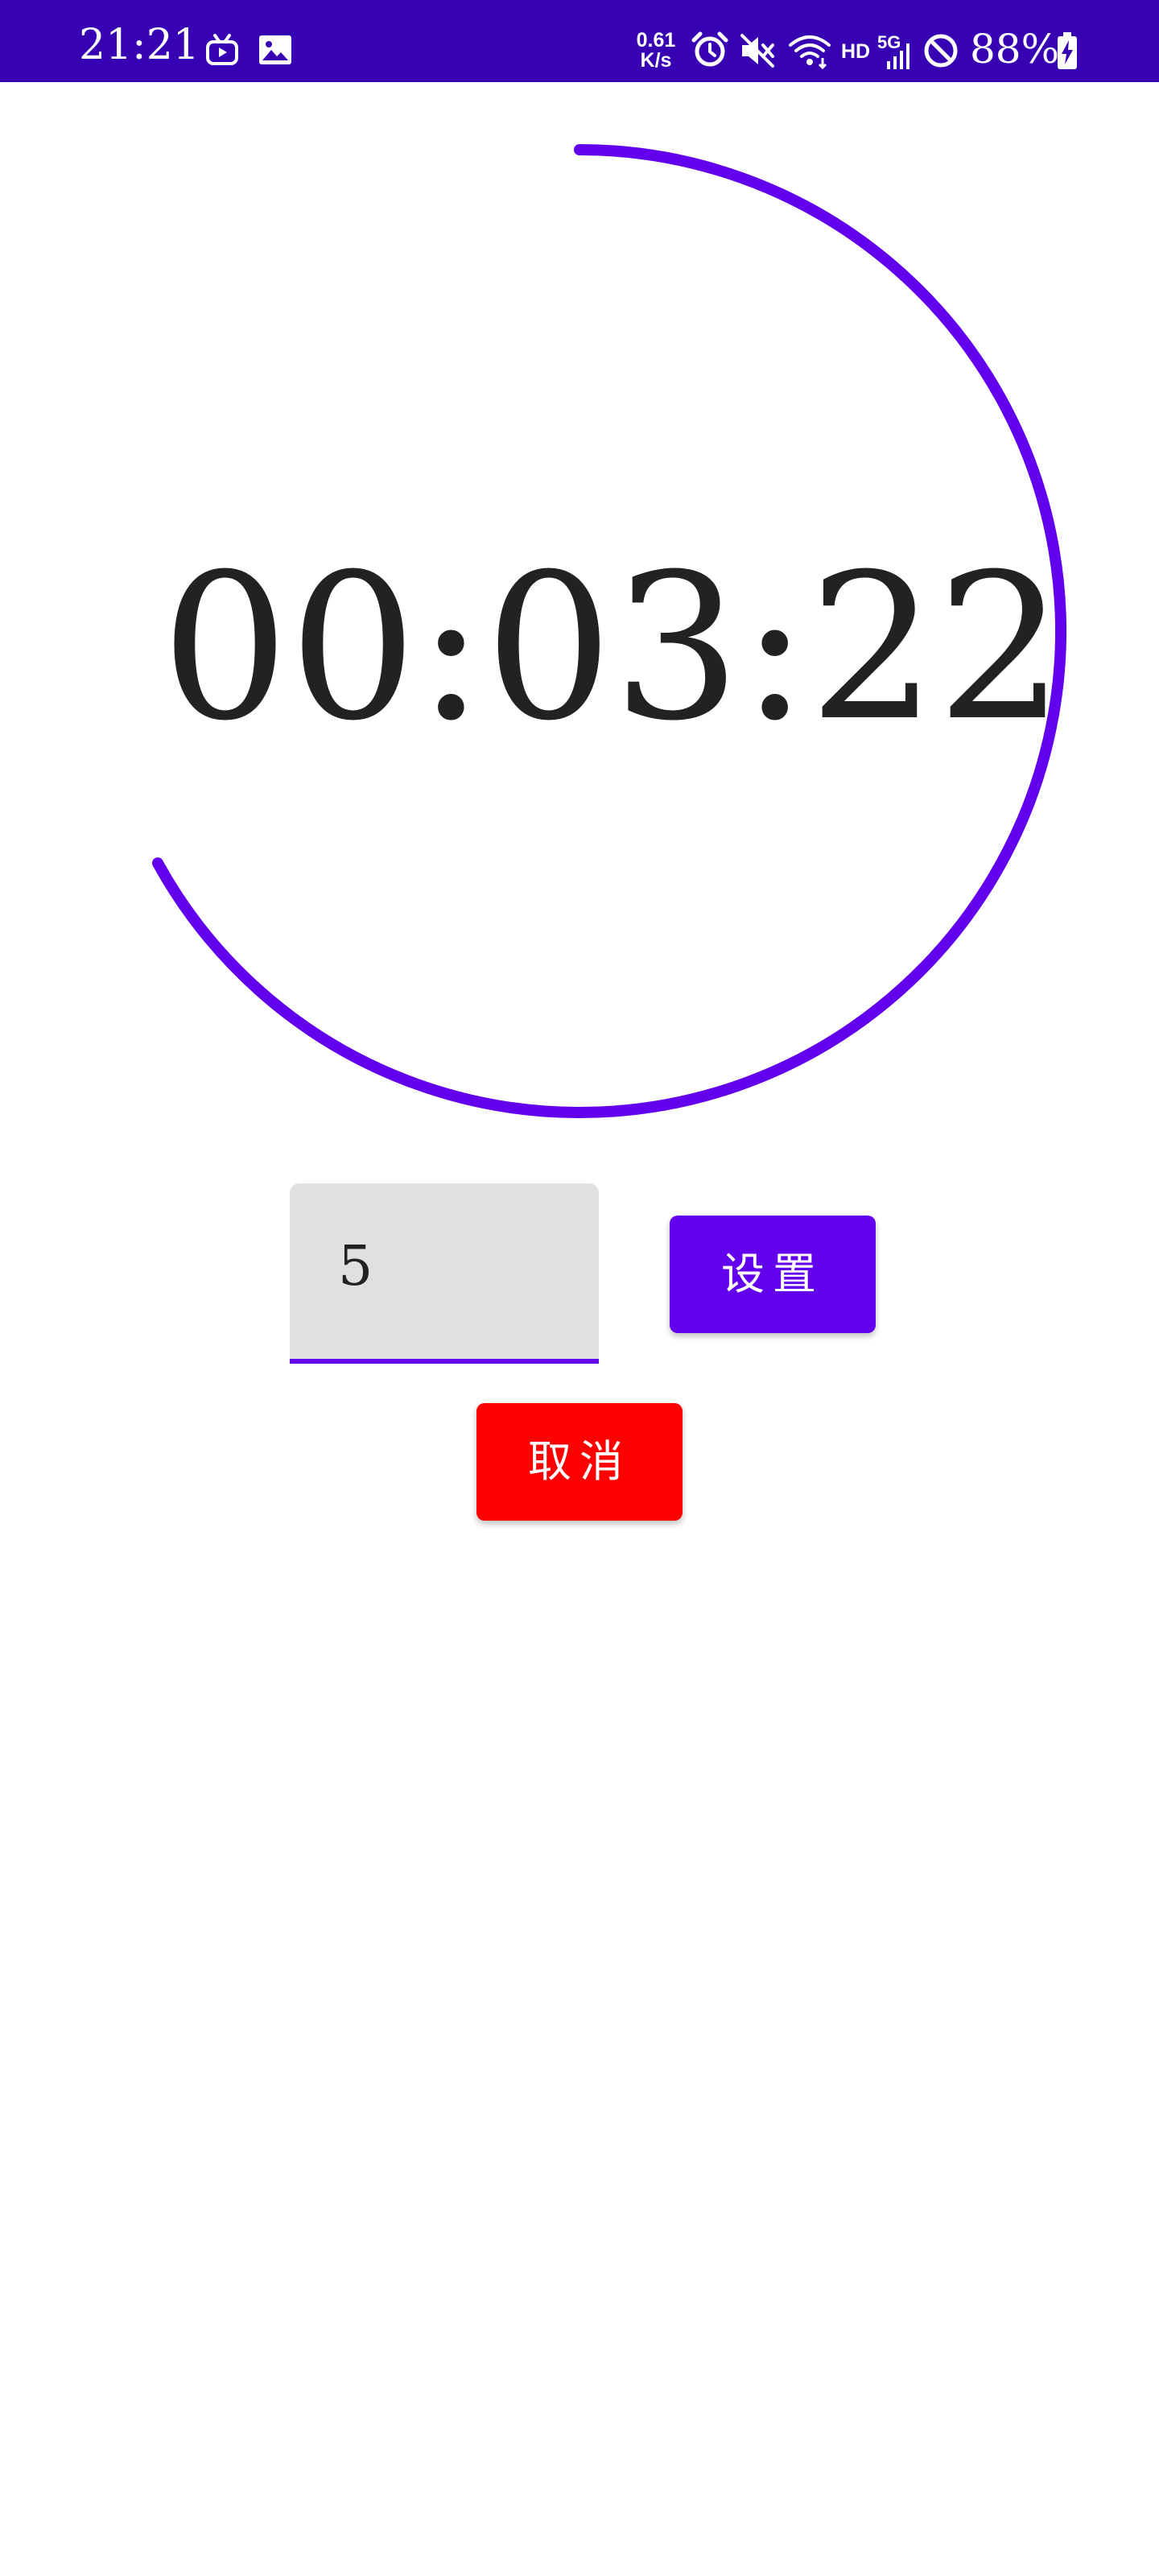 Image resolution: width=1159 pixels, height=2576 pixels. I want to click on cancel-button: 取消, so click(579, 1462).